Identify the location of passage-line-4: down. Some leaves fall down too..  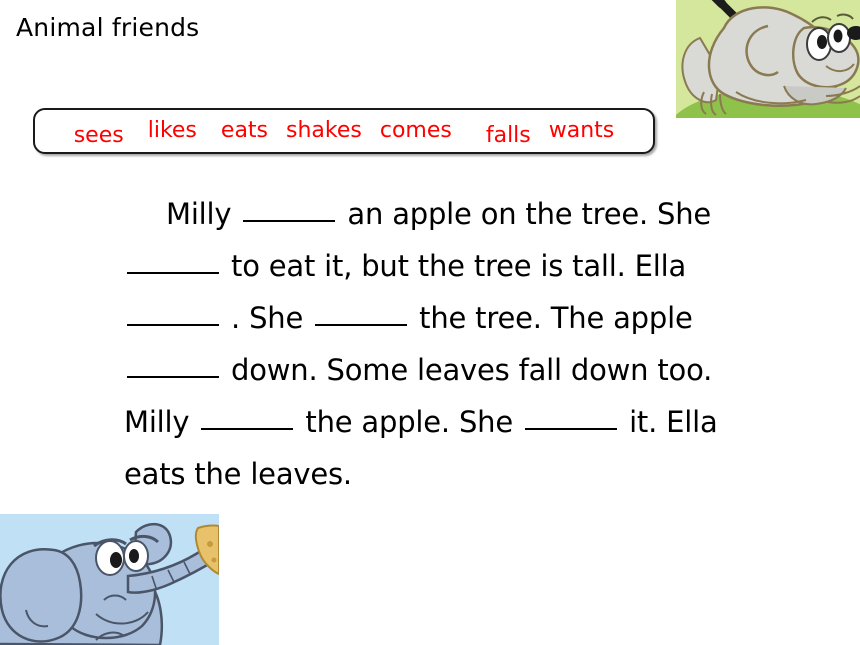
(469, 370).